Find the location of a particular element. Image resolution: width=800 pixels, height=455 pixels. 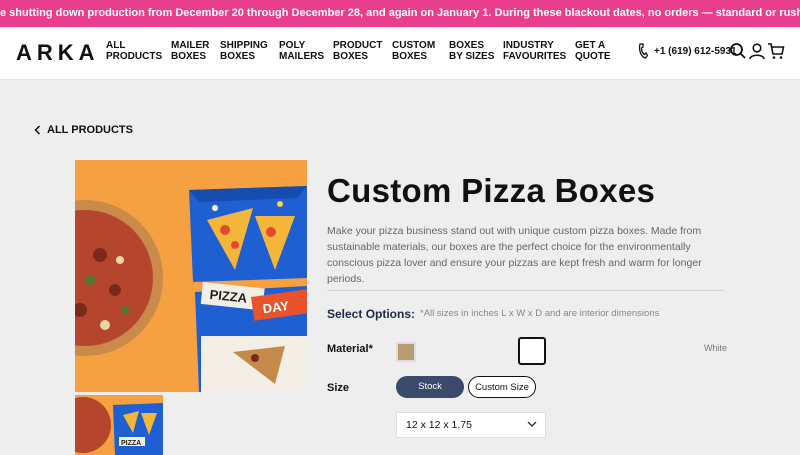

thumb-pizza-text: PIZZA is located at coordinates (131, 443).